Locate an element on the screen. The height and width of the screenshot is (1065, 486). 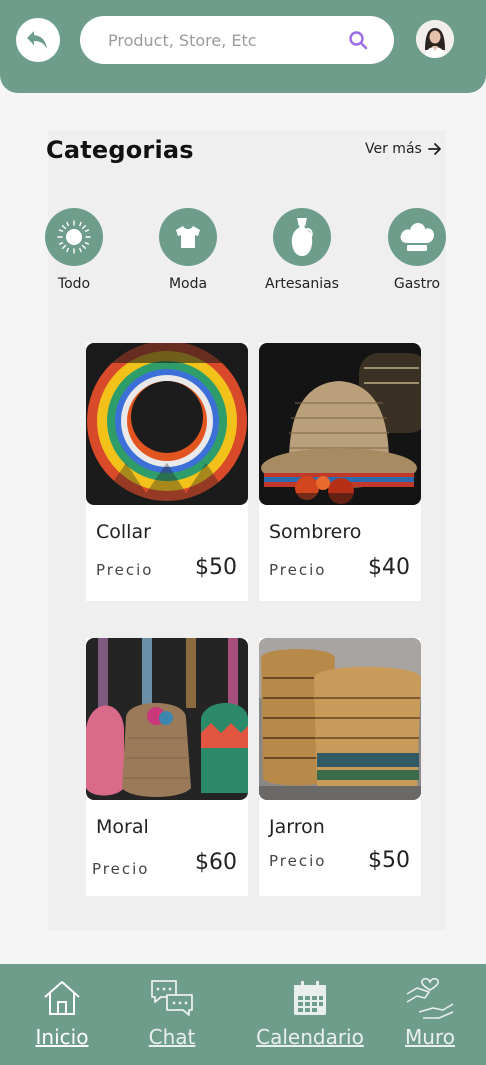
category-moda: Moda is located at coordinates (188, 250).